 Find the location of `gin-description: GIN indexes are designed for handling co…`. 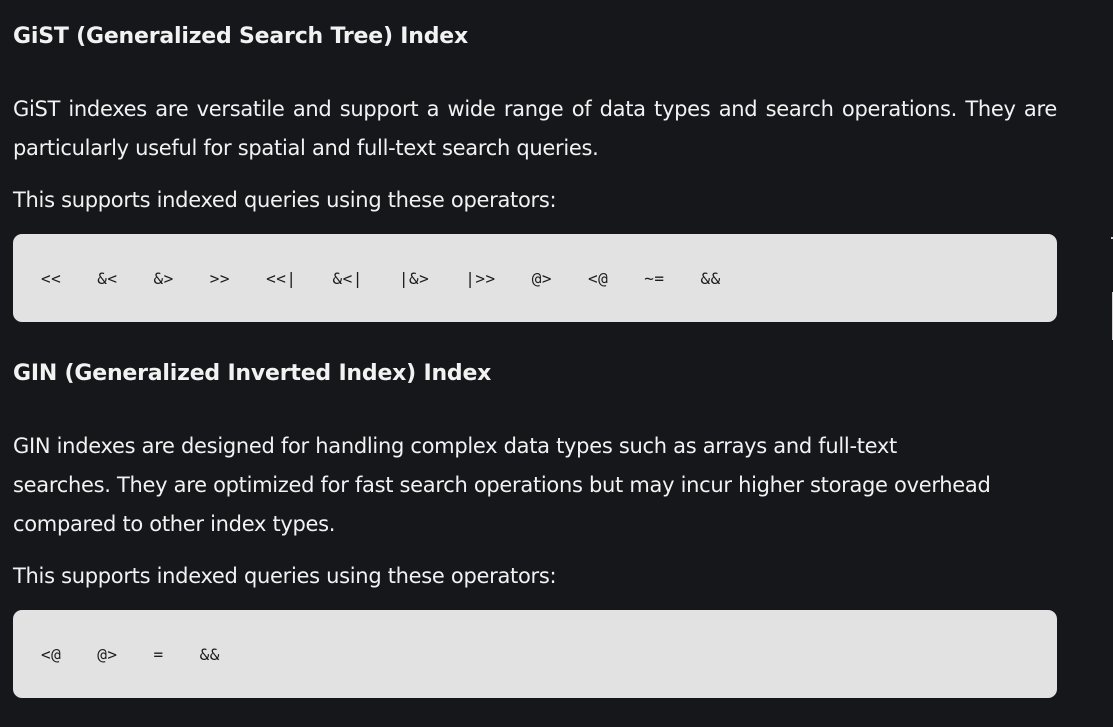

gin-description: GIN indexes are designed for handling co… is located at coordinates (502, 485).